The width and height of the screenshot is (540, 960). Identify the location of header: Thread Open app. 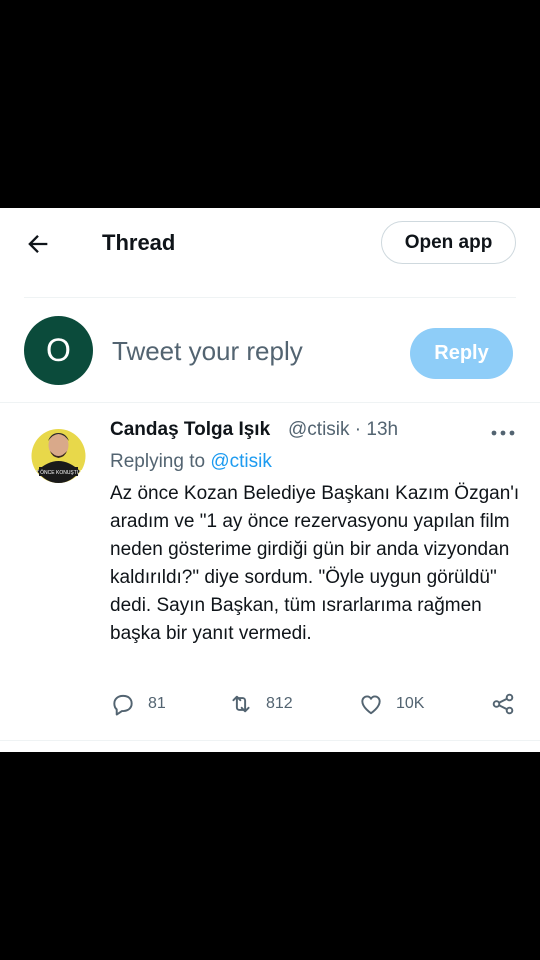
(270, 253).